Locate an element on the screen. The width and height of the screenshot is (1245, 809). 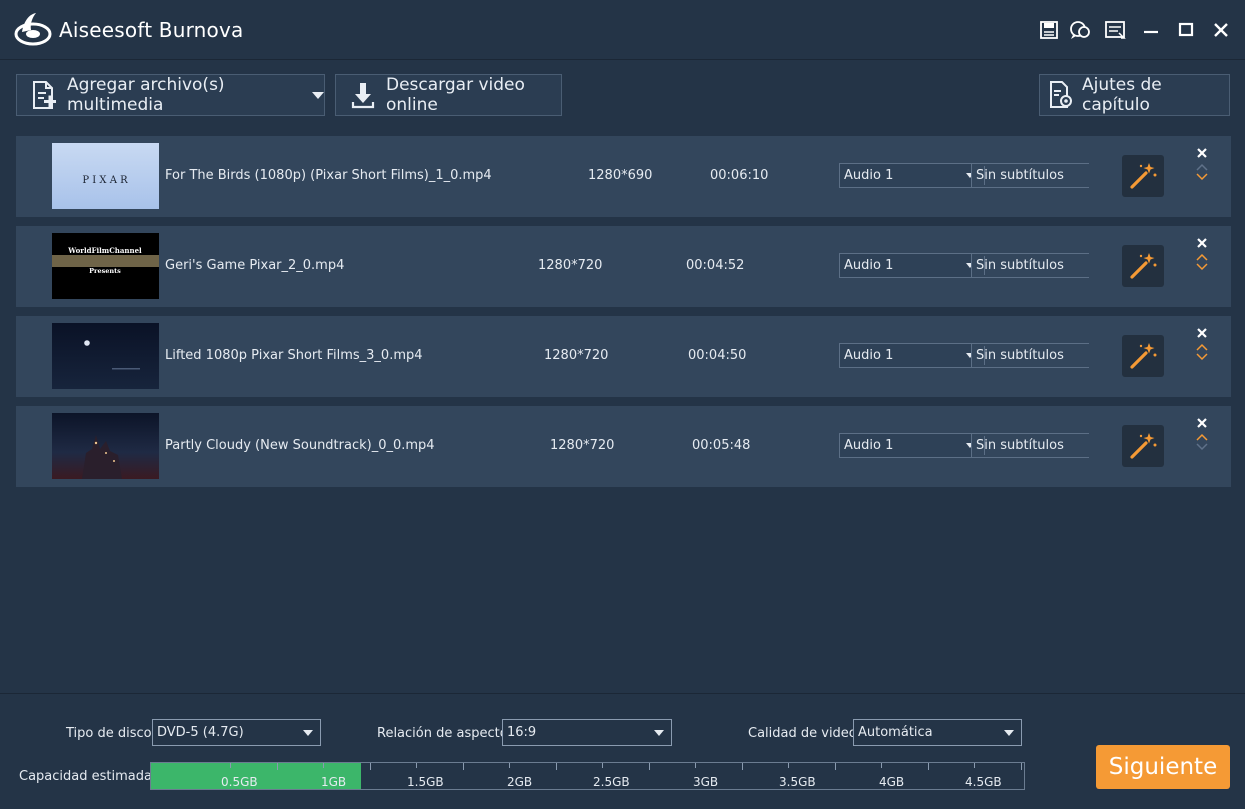
title-bar: Aiseesoft Burnova is located at coordinates (622, 30).